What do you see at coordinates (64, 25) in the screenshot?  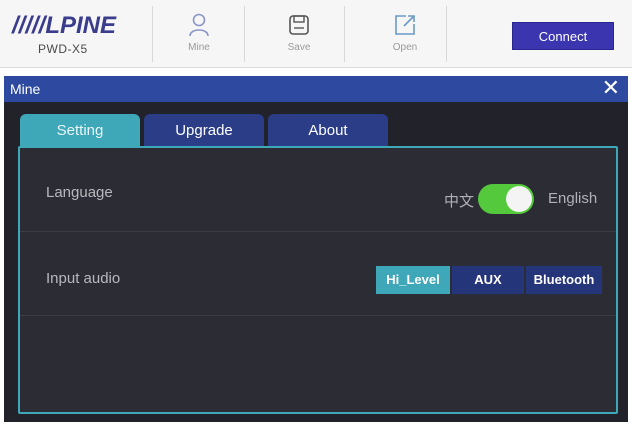 I see `brand-logo: /////LPINE` at bounding box center [64, 25].